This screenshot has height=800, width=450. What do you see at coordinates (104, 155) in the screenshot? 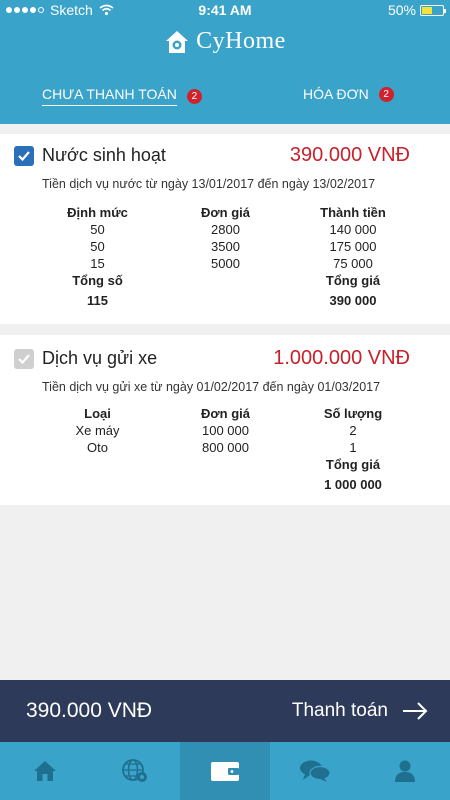
I see `bill-name: Nước sinh hoạt` at bounding box center [104, 155].